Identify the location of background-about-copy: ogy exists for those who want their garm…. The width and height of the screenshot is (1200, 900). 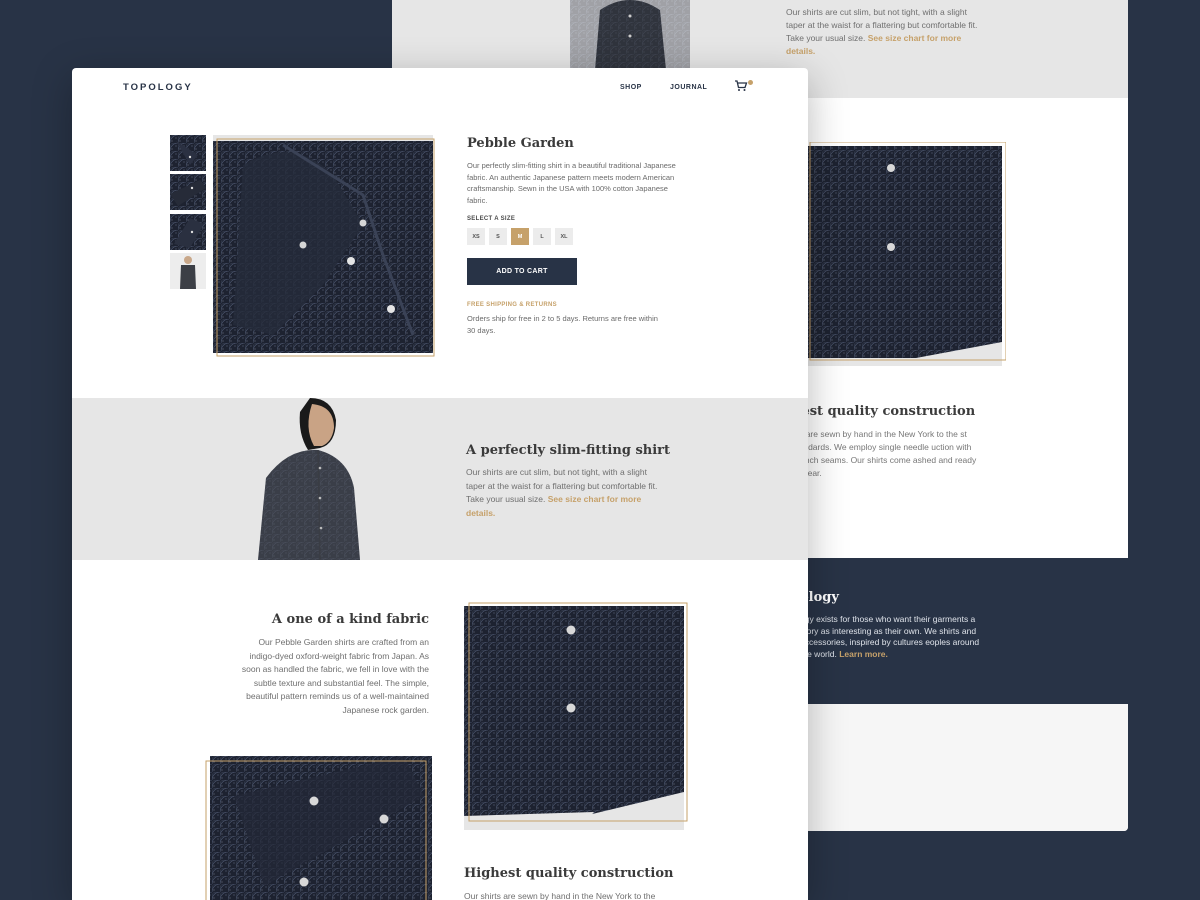
(890, 636).